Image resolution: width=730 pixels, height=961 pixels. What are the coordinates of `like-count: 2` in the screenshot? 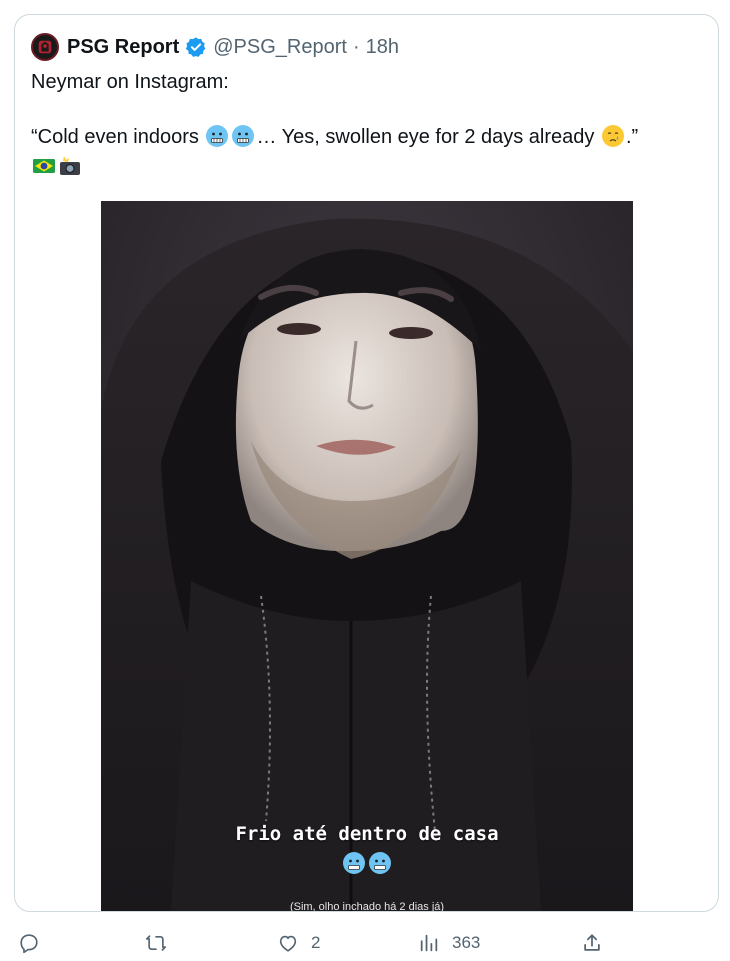 It's located at (316, 942).